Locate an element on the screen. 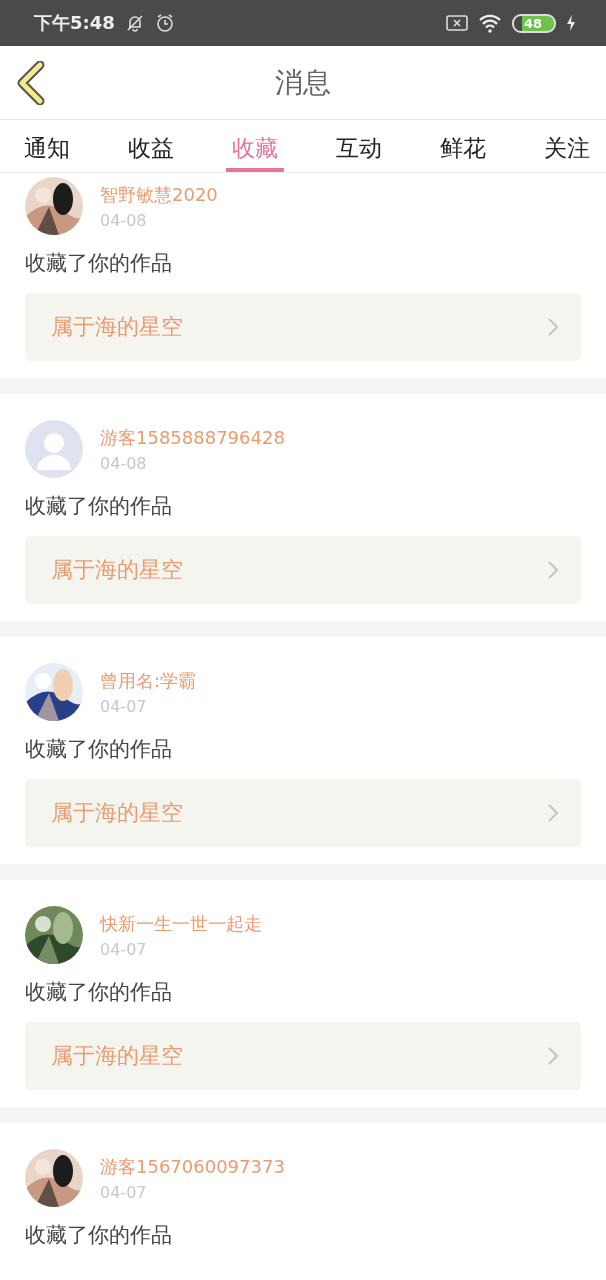  user-name: 曾用名:学霸 is located at coordinates (148, 680).